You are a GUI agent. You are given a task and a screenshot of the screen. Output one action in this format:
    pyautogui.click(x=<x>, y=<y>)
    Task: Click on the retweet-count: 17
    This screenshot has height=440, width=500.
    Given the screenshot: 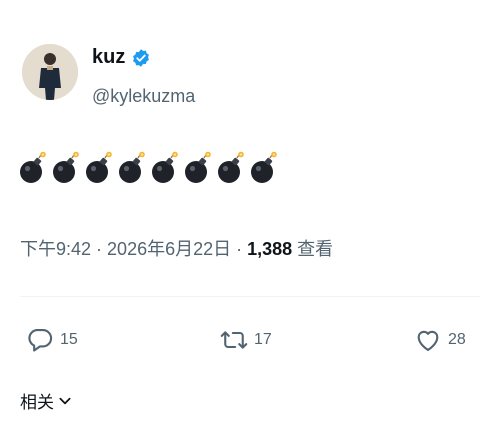 What is the action you would take?
    pyautogui.click(x=263, y=339)
    